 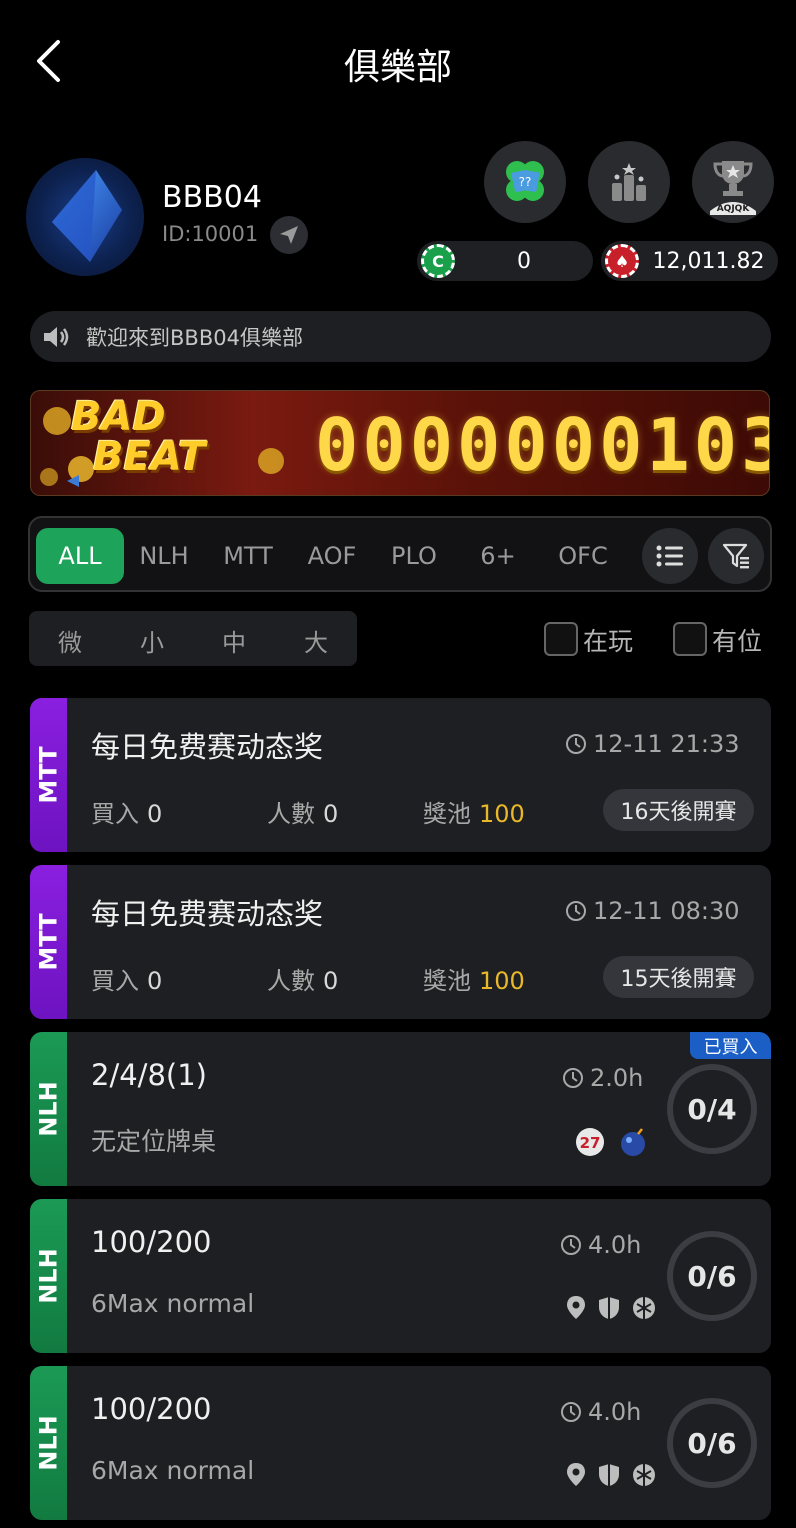 I want to click on lucky-clover-button: ??, so click(x=525, y=182).